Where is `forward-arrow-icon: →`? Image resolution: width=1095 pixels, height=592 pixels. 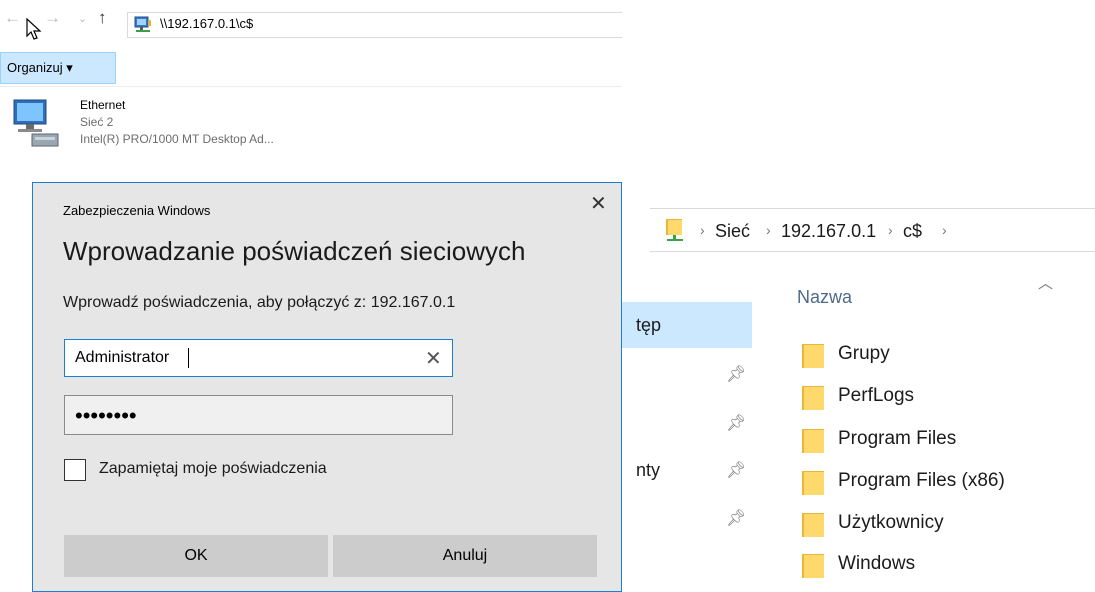 forward-arrow-icon: → is located at coordinates (52, 18).